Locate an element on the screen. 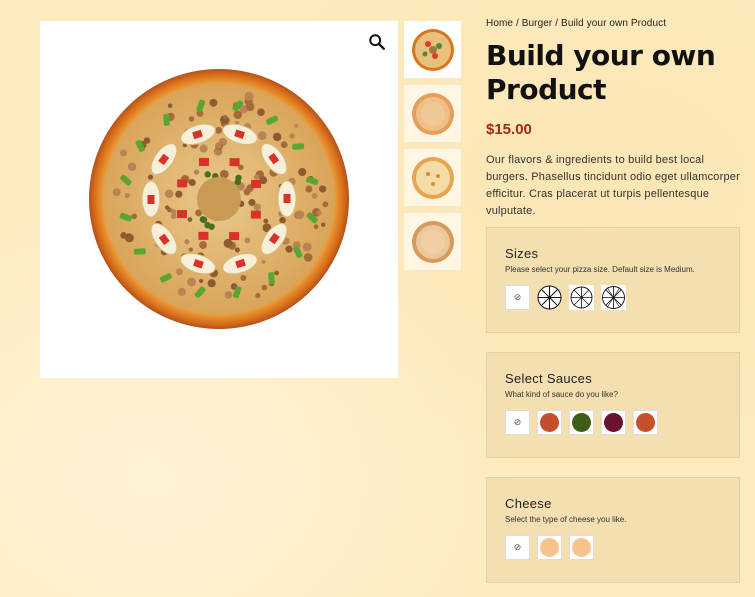 The height and width of the screenshot is (597, 755). search-icon is located at coordinates (377, 42).